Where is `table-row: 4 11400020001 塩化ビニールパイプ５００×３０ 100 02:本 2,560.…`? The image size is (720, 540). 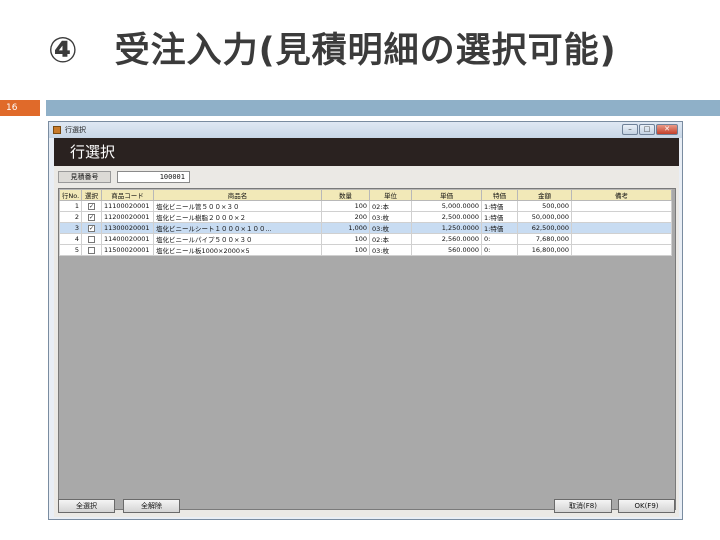
table-row: 4 11400020001 塩化ビニールパイプ５００×３０ 100 02:本 2,560.… is located at coordinates (365, 239).